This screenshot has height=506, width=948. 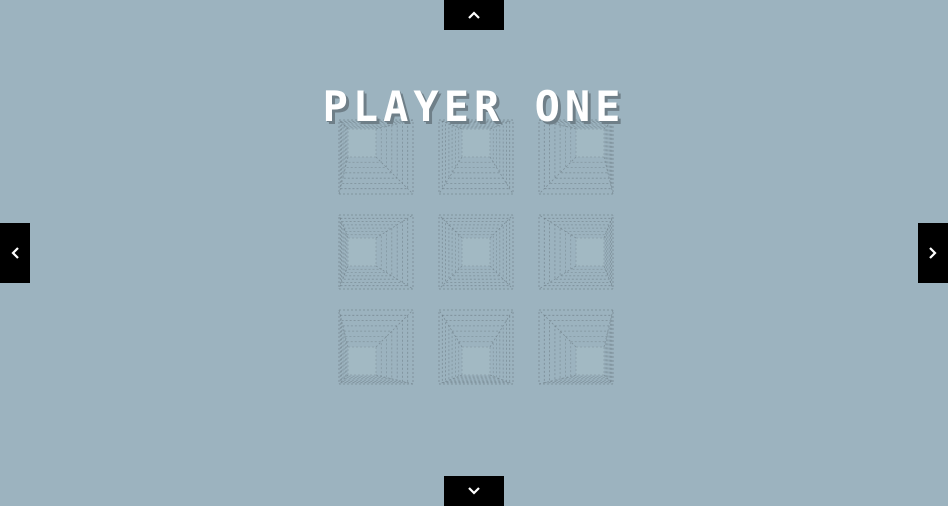 What do you see at coordinates (474, 106) in the screenshot?
I see `player-title: PLAYER ONE` at bounding box center [474, 106].